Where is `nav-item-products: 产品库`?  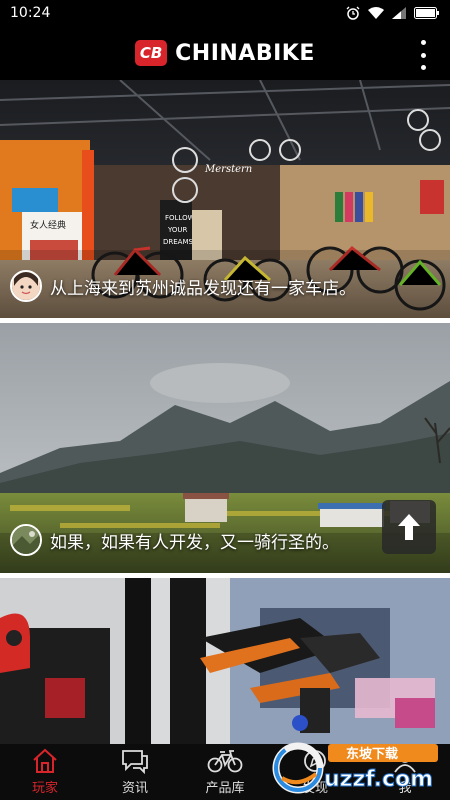
nav-item-products: 产品库 is located at coordinates (225, 772).